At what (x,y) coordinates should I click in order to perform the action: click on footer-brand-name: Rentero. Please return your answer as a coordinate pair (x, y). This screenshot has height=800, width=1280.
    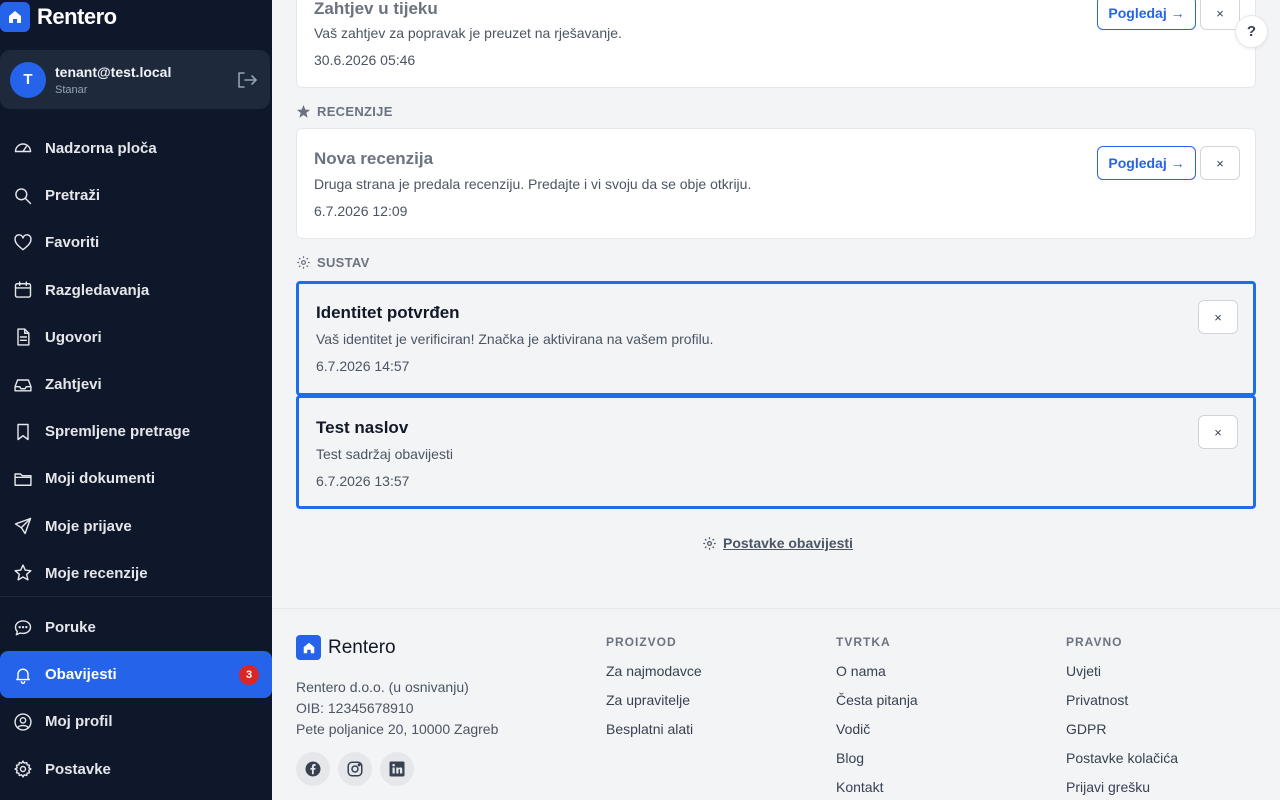
    Looking at the image, I should click on (362, 647).